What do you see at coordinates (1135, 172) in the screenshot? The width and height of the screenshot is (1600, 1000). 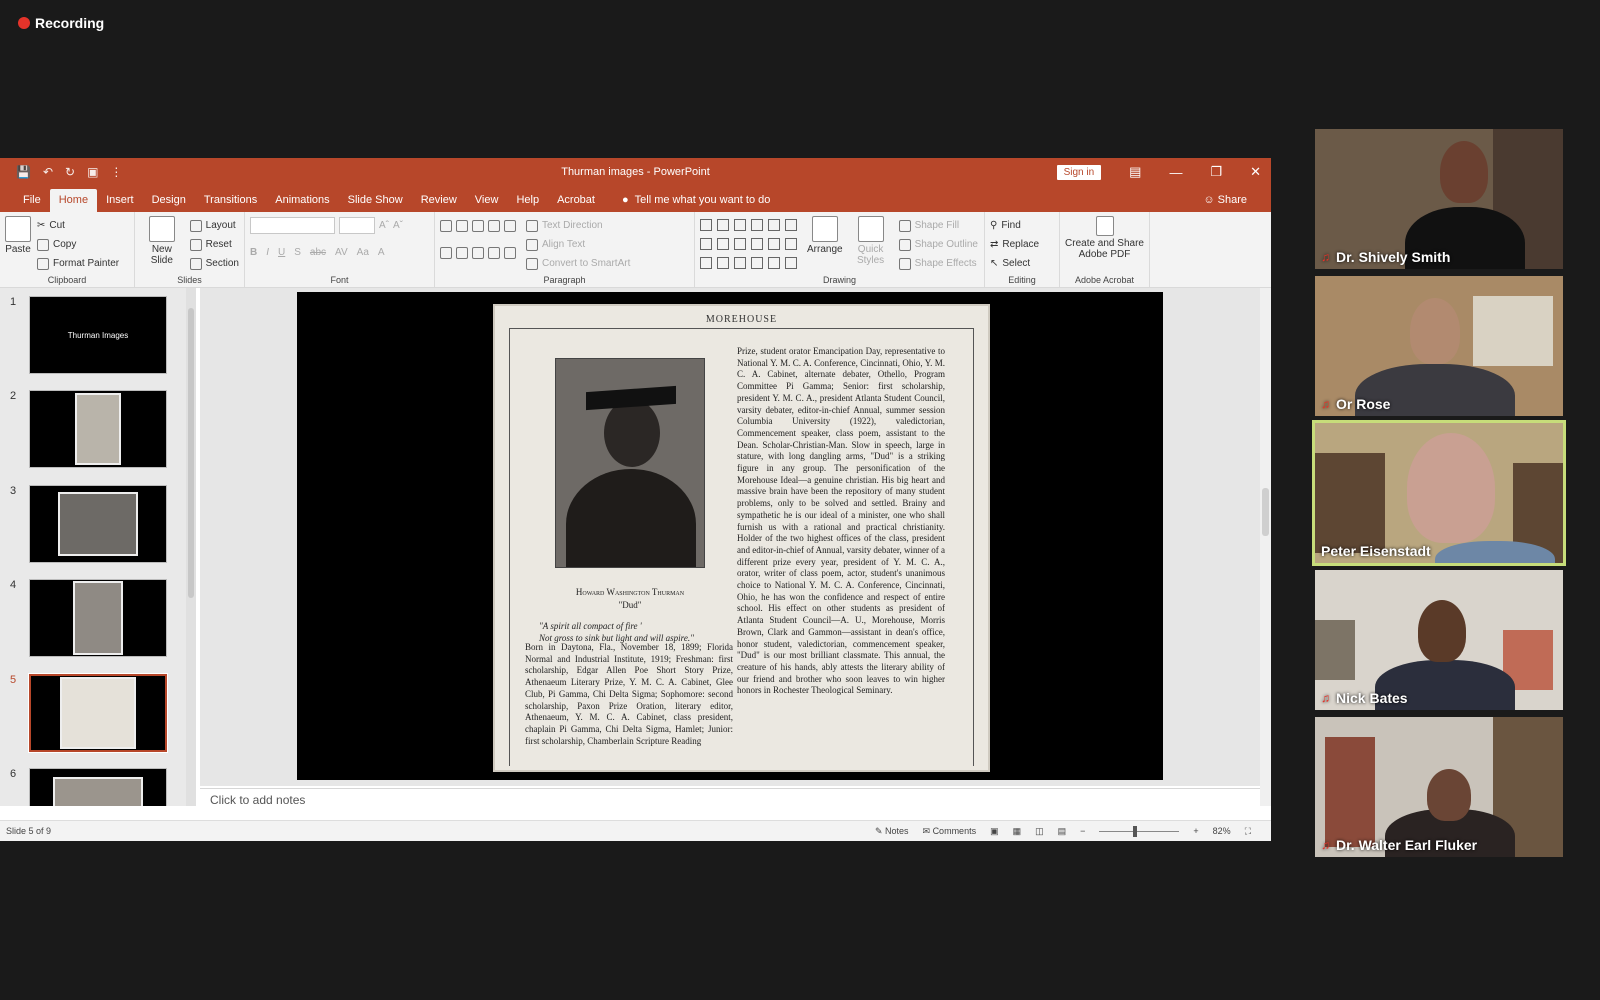 I see `ribbon-display-icon: ▤` at bounding box center [1135, 172].